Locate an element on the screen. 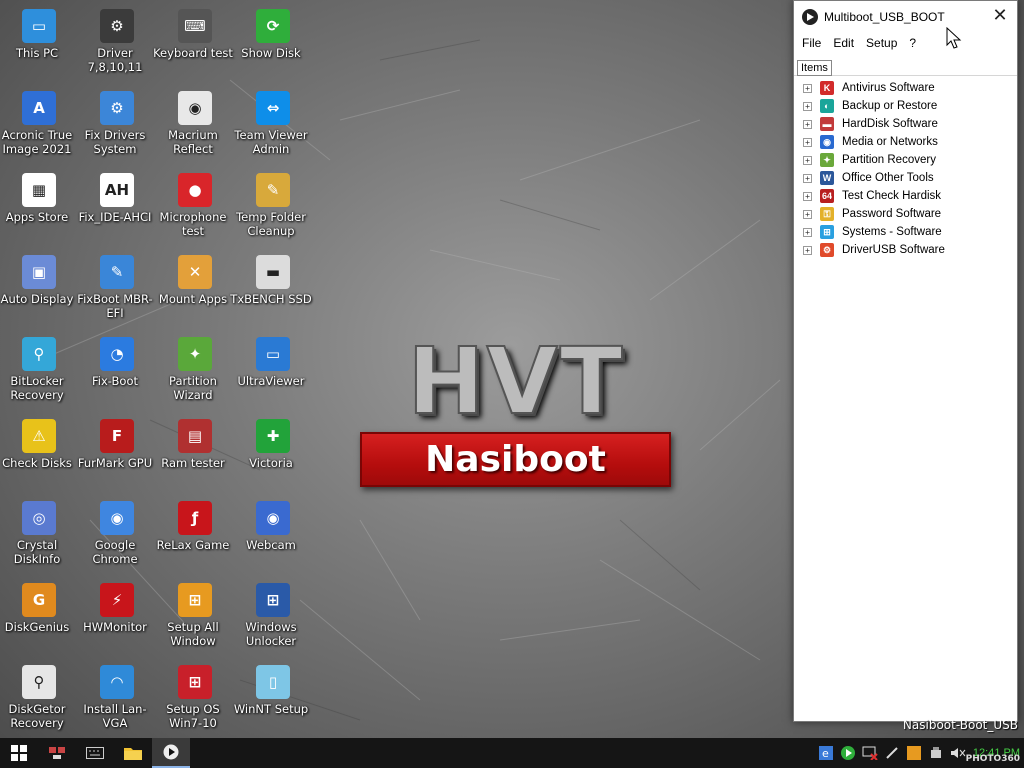 Image resolution: width=1024 pixels, height=768 pixels. taskbar-keyboard is located at coordinates (95, 753).